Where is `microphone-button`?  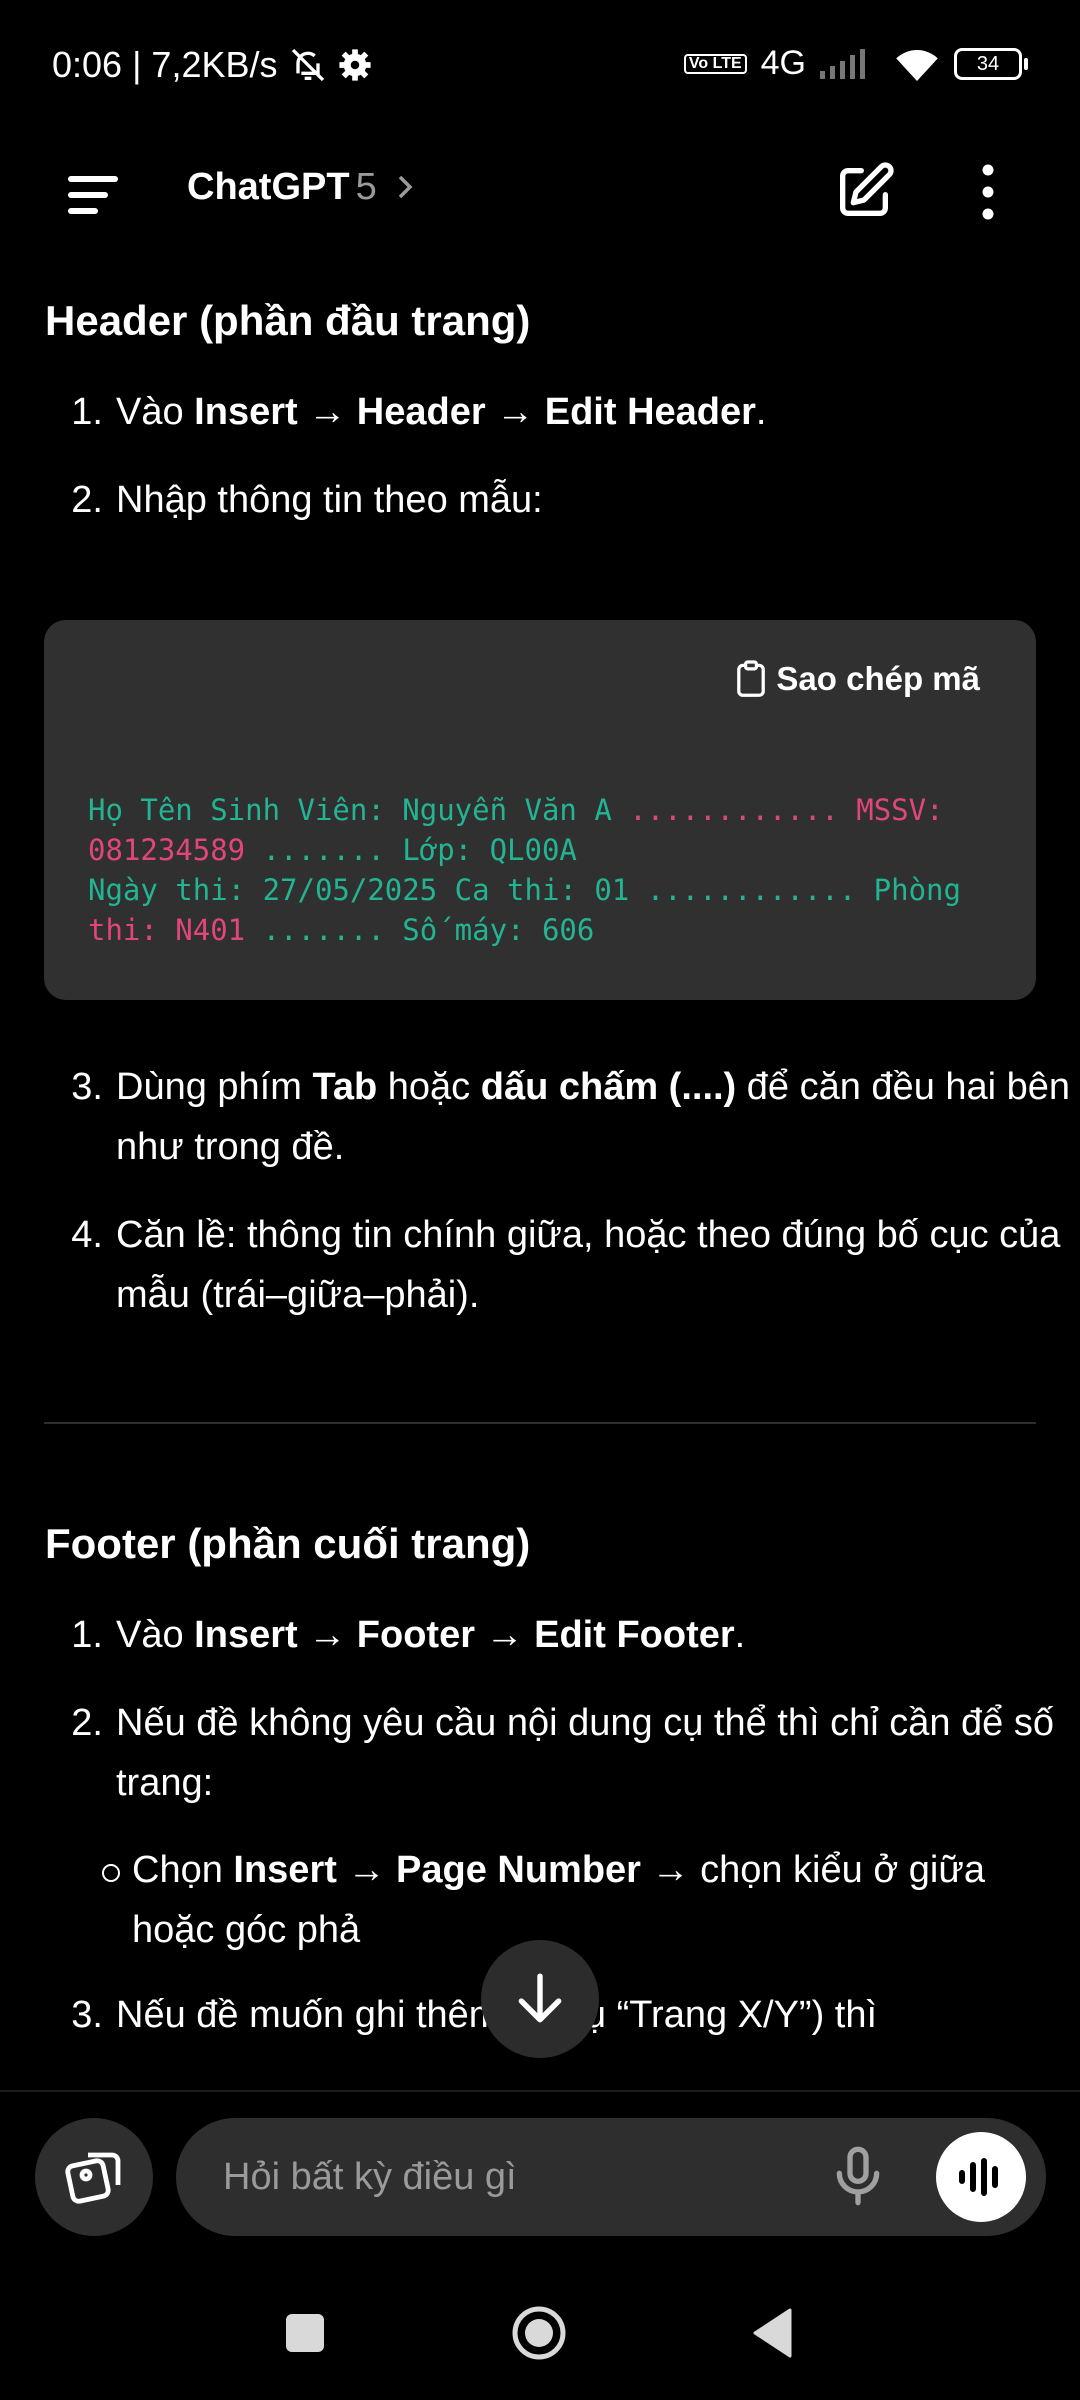
microphone-button is located at coordinates (858, 2176).